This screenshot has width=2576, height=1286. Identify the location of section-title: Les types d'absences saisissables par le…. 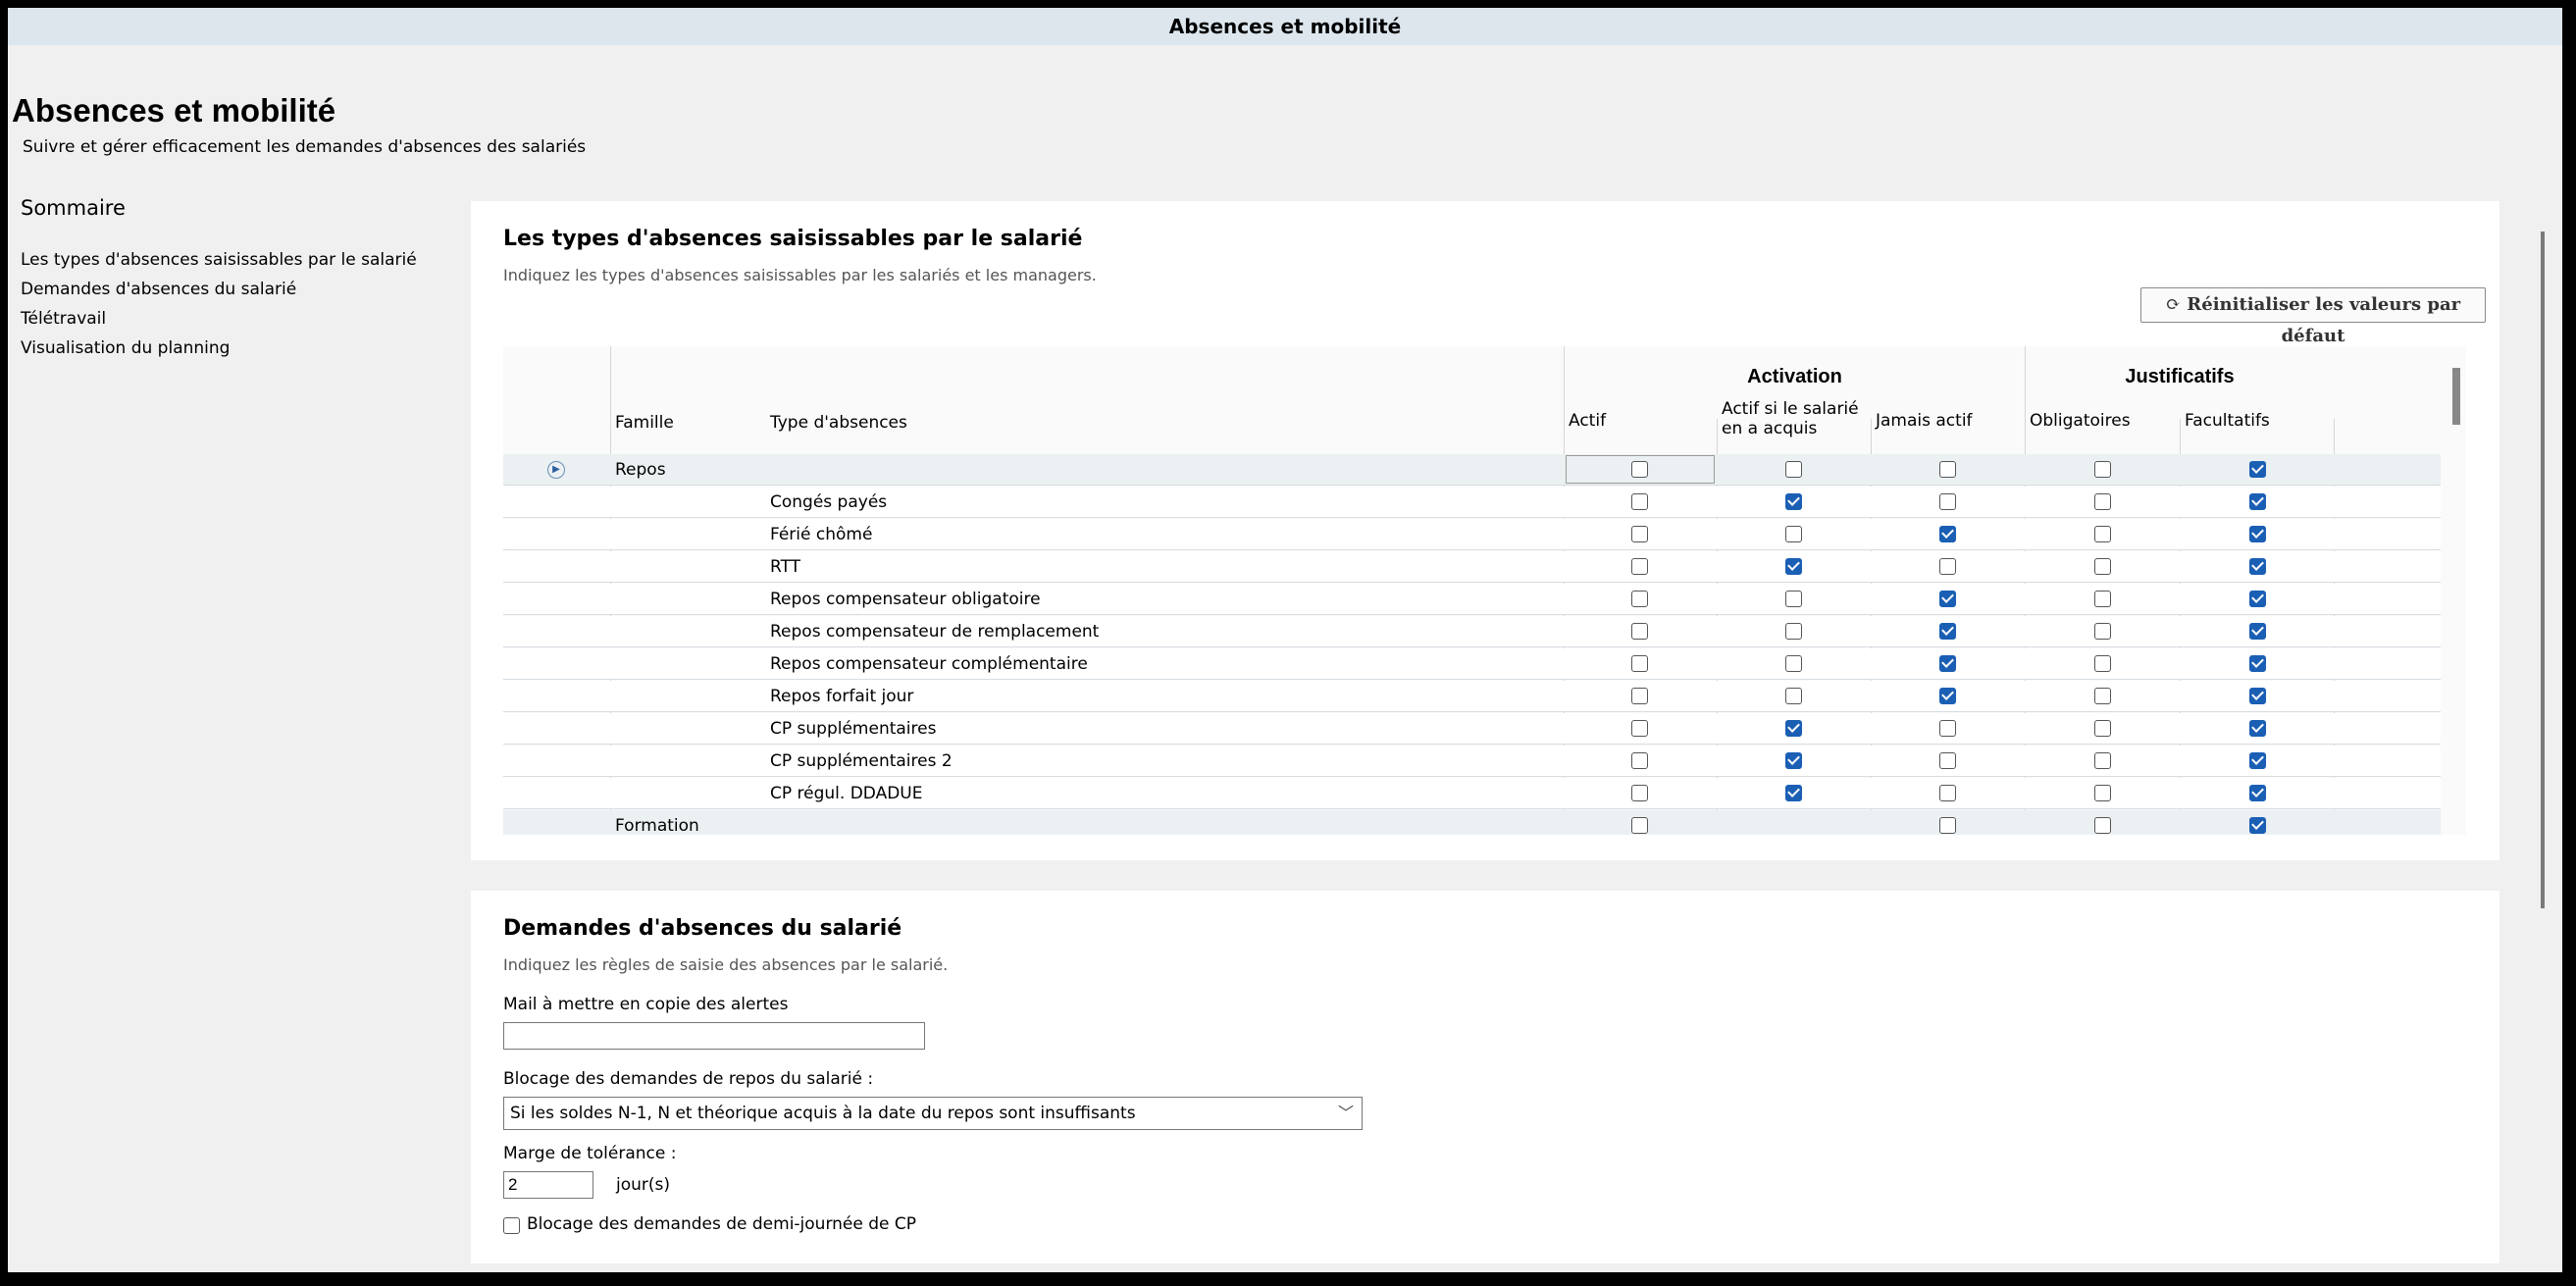
(793, 239).